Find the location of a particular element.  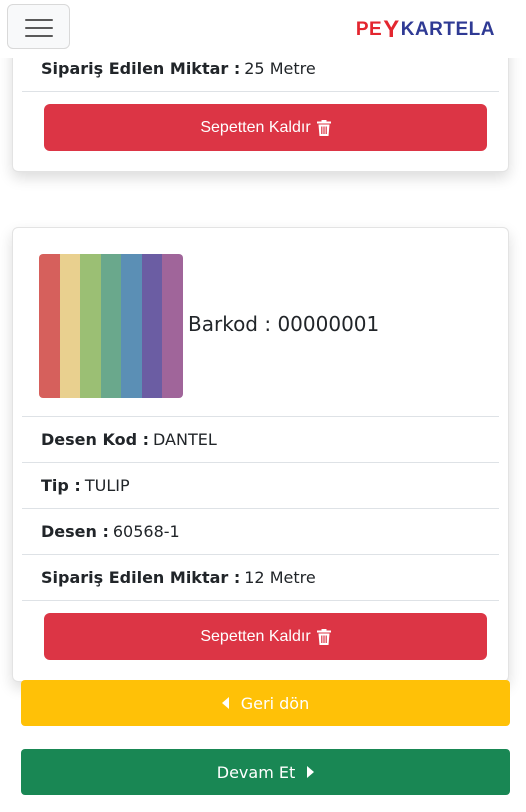

caret-left-icon is located at coordinates (225, 703).